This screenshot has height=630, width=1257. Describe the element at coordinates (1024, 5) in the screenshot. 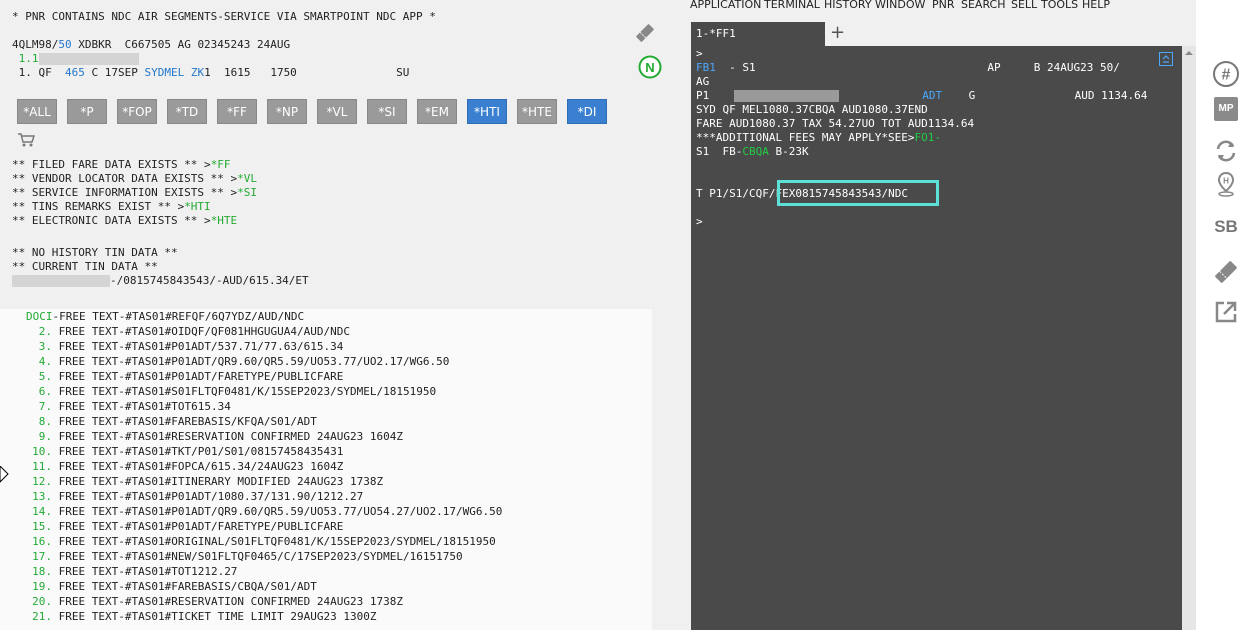

I see `menu-sell: SELL` at that location.